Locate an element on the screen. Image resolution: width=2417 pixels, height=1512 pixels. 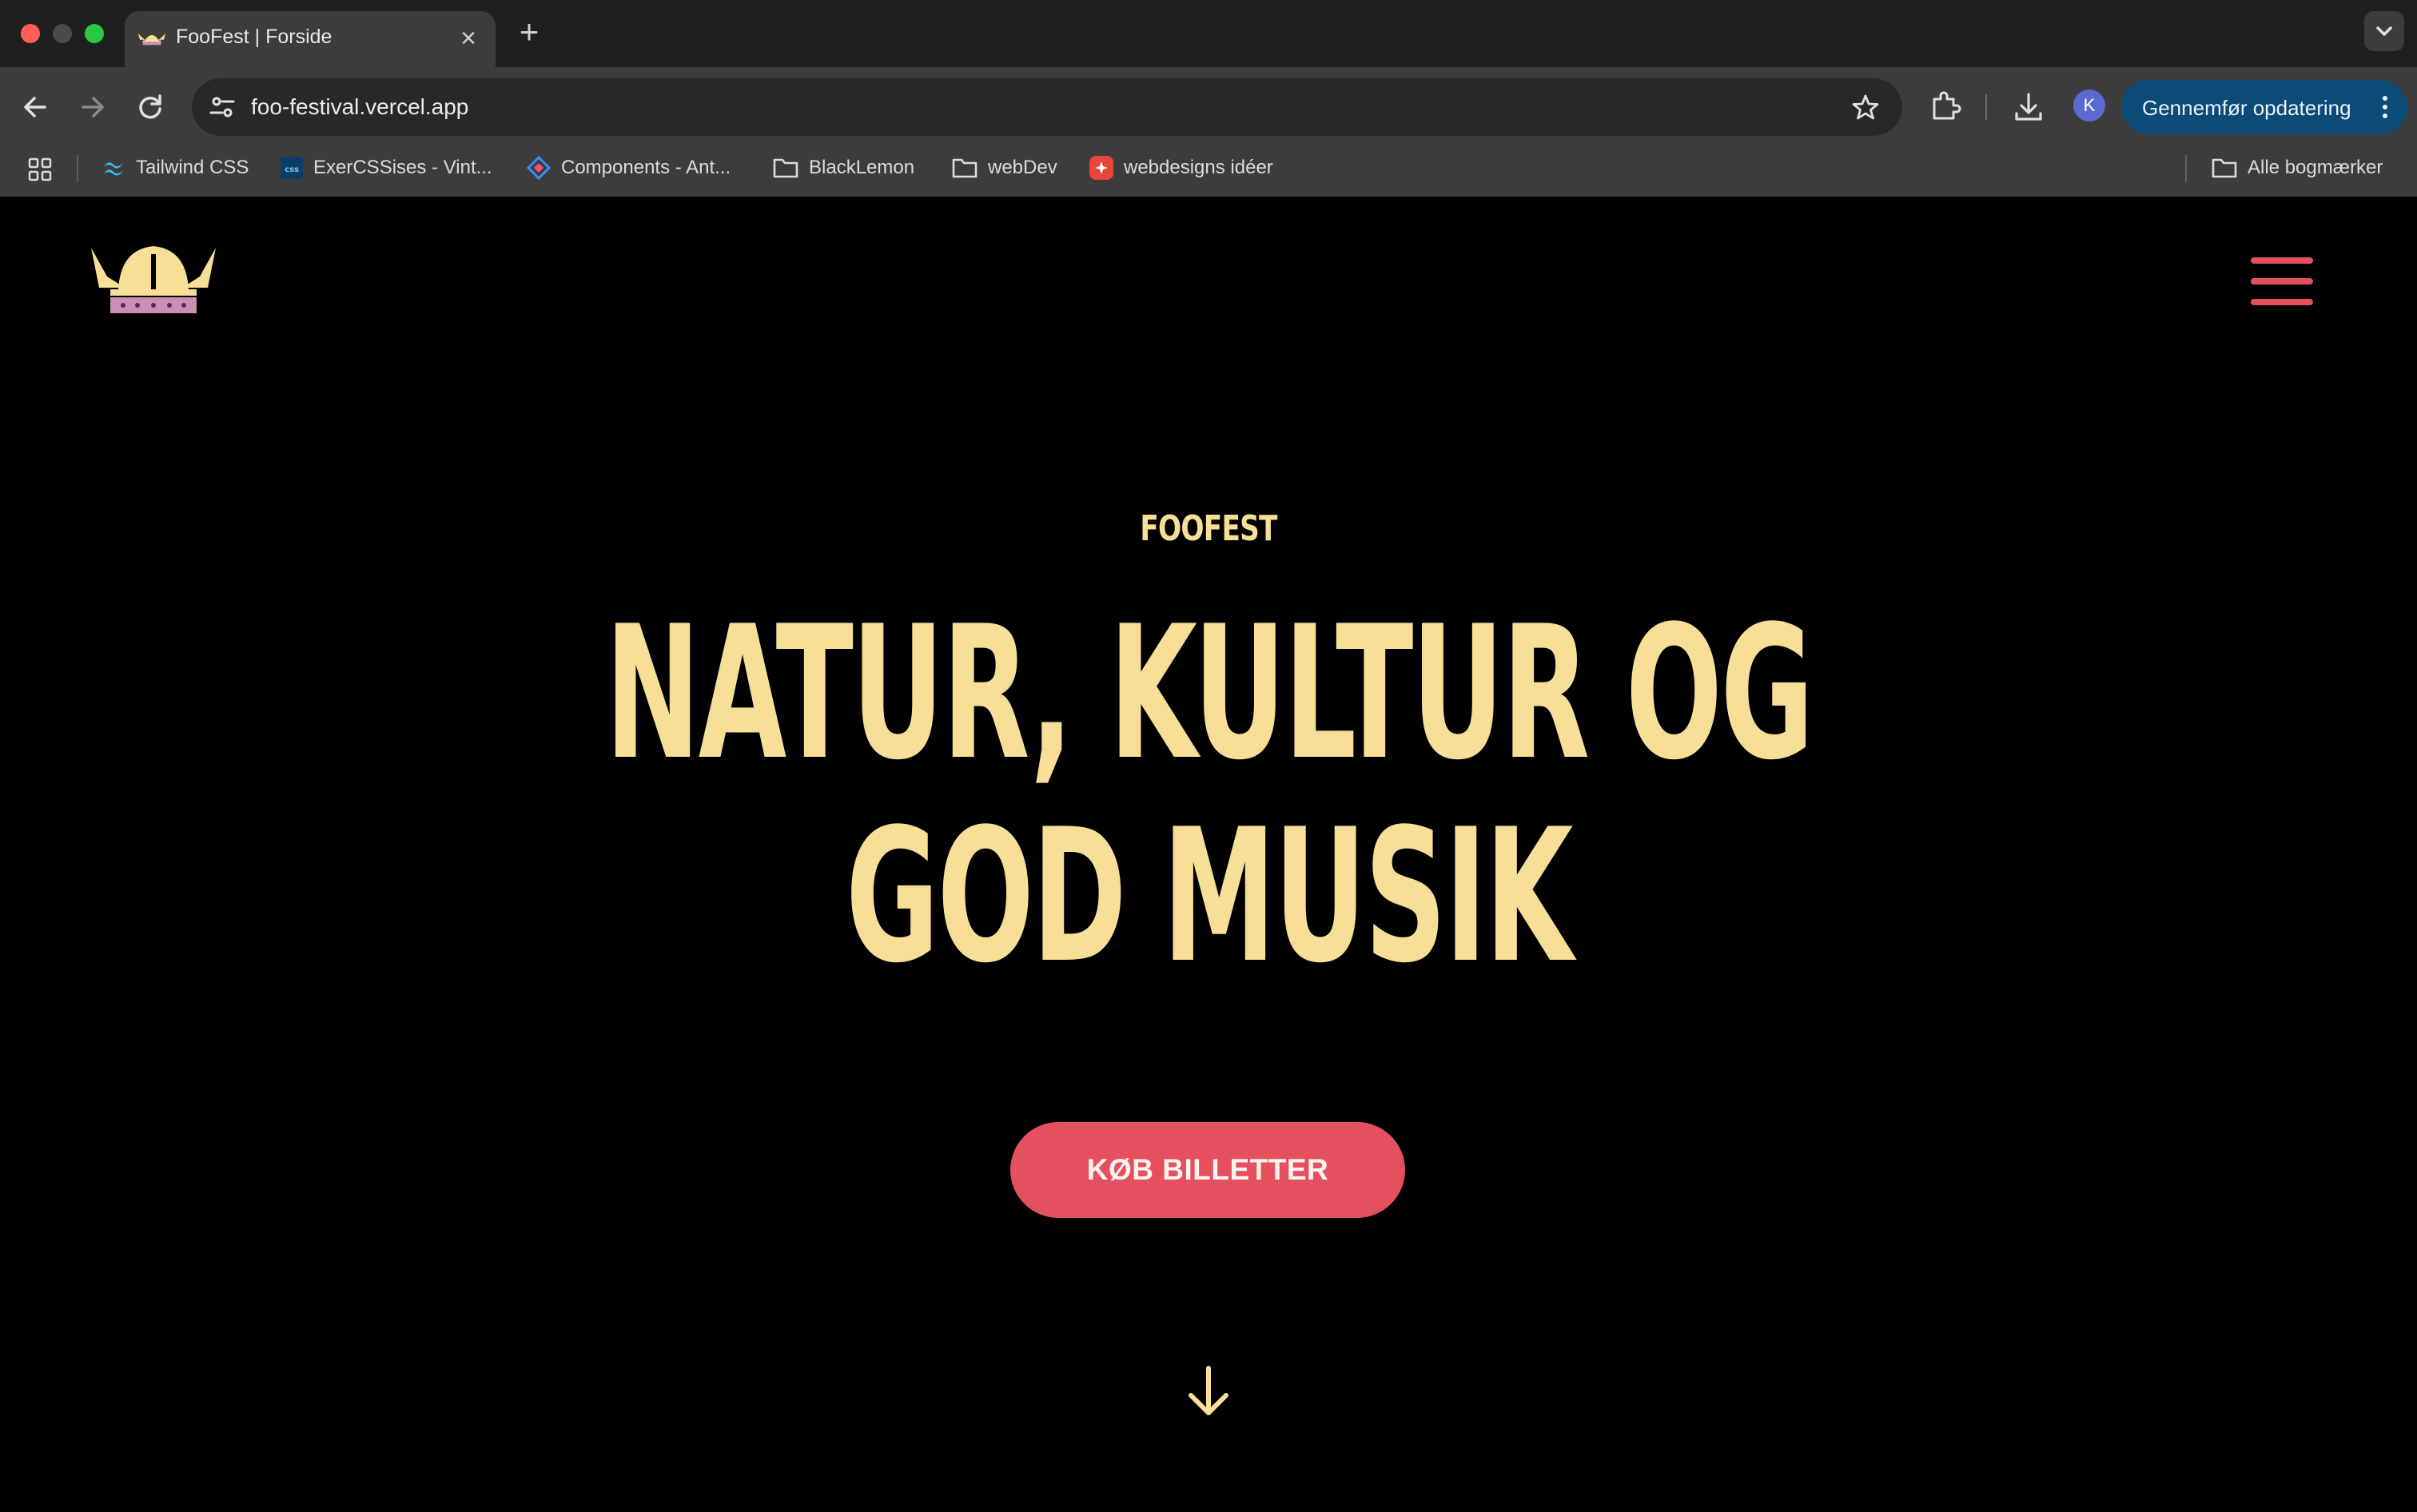
buy-tickets-button: KØB BILLETTER is located at coordinates (1207, 1170).